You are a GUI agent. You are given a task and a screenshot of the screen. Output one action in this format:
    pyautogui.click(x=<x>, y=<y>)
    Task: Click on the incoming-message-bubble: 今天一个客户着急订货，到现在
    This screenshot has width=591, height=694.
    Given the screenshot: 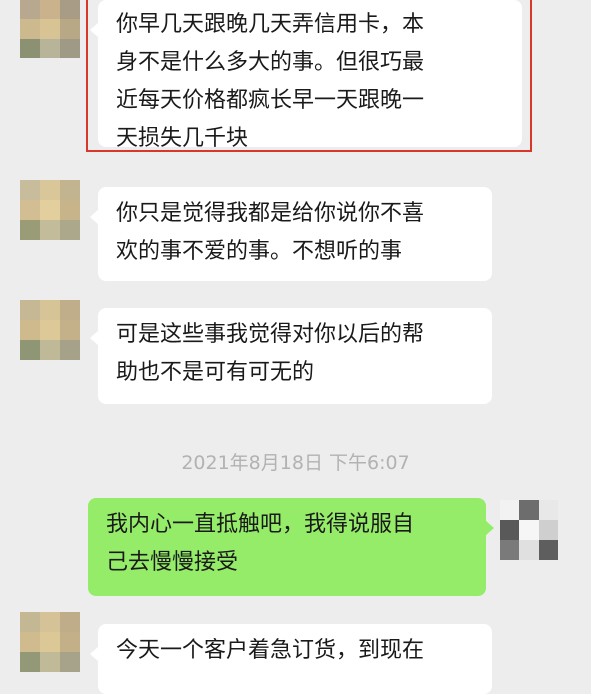 What is the action you would take?
    pyautogui.click(x=291, y=659)
    